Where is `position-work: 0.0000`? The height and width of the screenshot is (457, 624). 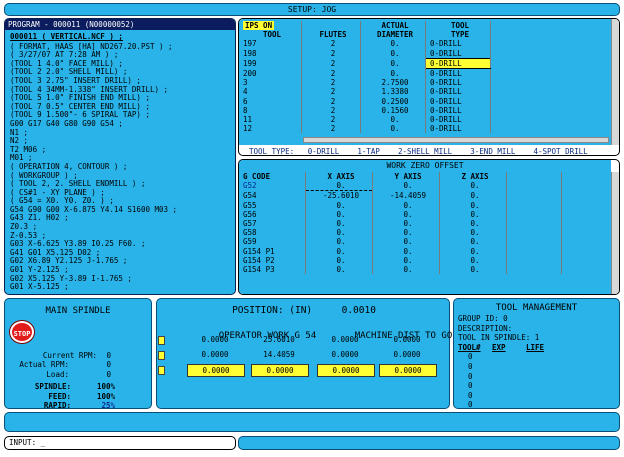
position-work: 0.0000 is located at coordinates (280, 370).